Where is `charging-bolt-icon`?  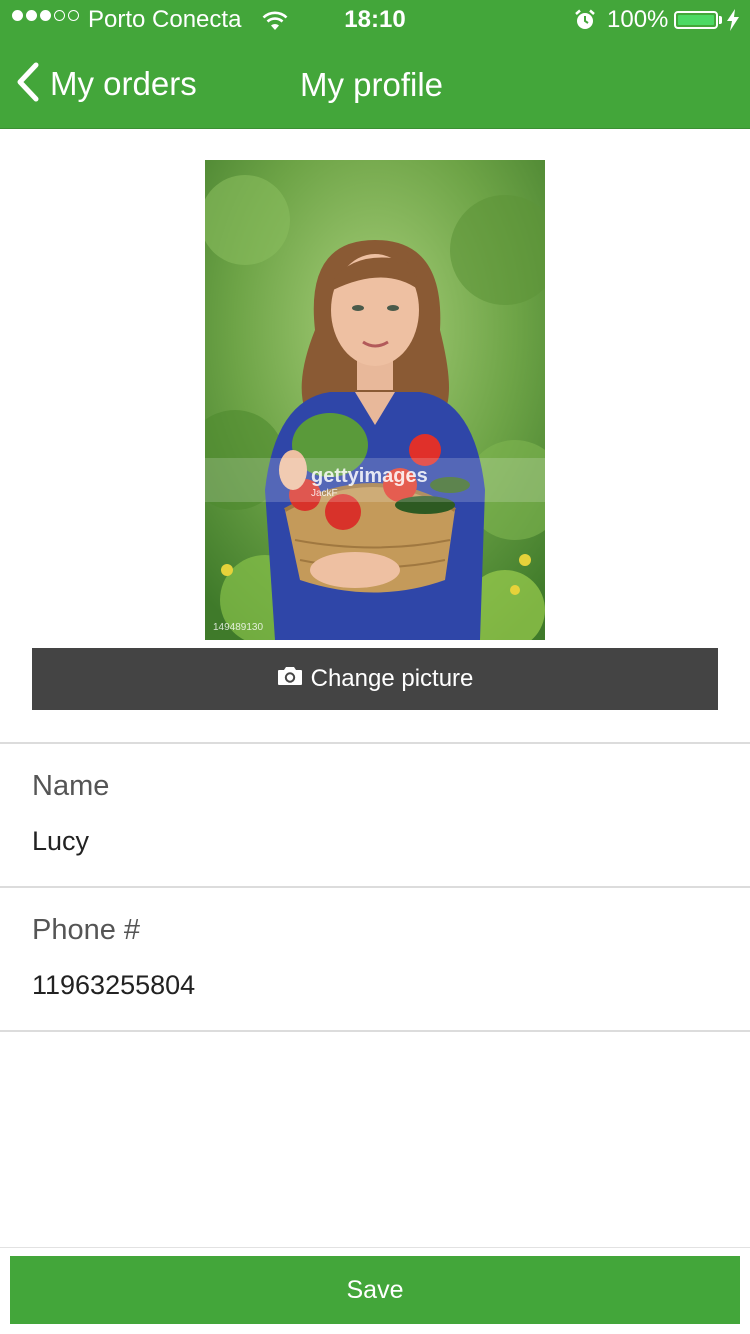
charging-bolt-icon is located at coordinates (733, 23).